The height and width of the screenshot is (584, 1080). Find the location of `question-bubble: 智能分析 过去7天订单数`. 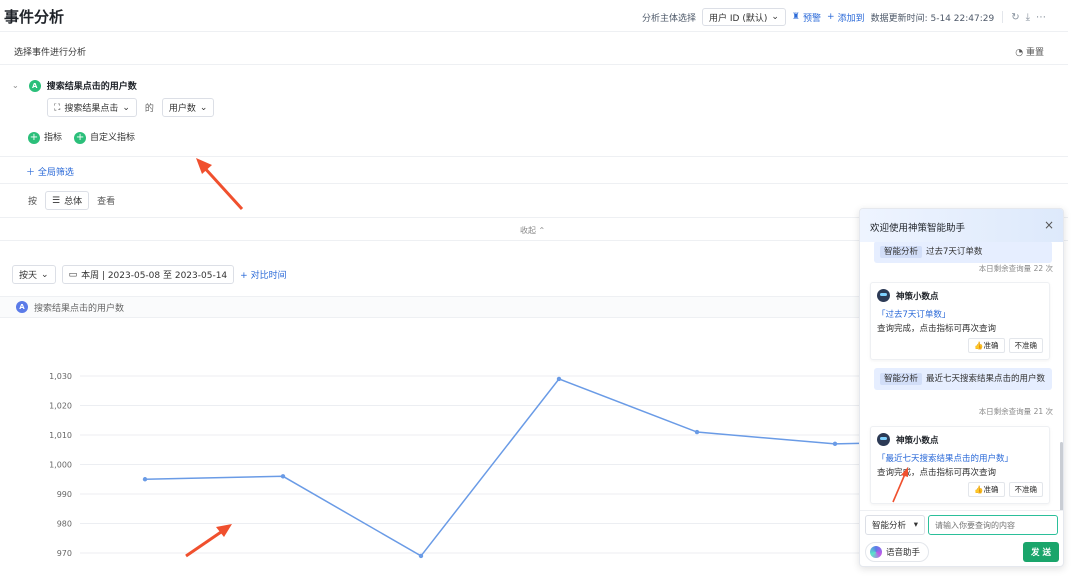

question-bubble: 智能分析 过去7天订单数 is located at coordinates (963, 252).